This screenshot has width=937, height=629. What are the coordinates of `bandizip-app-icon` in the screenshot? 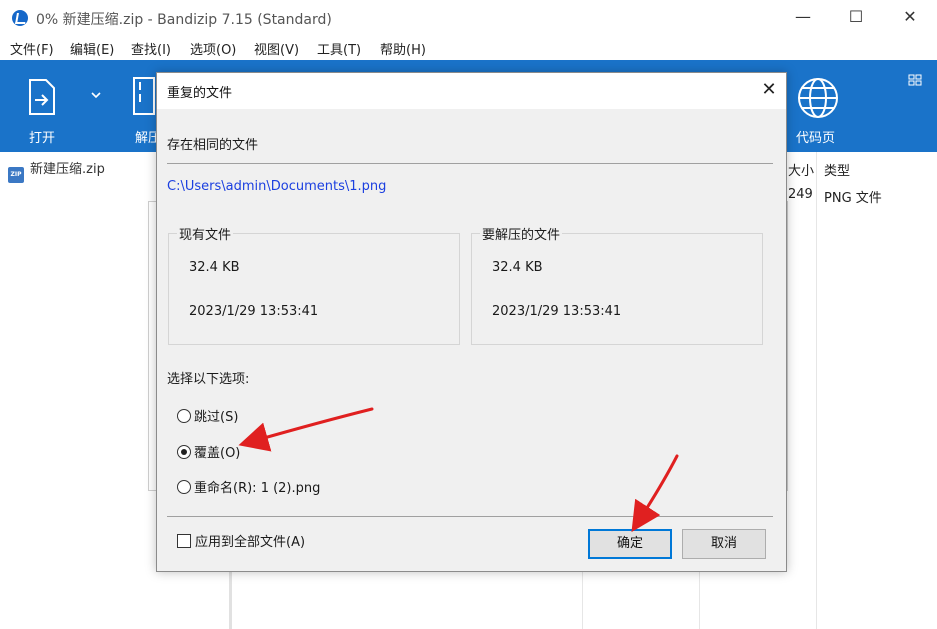 It's located at (20, 18).